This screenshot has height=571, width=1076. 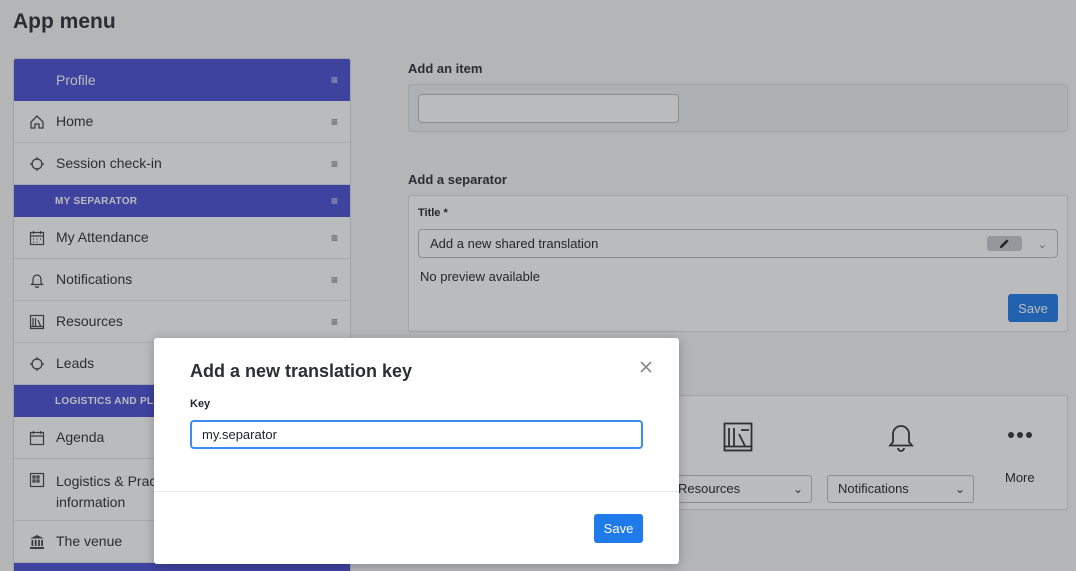 I want to click on key-field-label: Key, so click(x=200, y=404).